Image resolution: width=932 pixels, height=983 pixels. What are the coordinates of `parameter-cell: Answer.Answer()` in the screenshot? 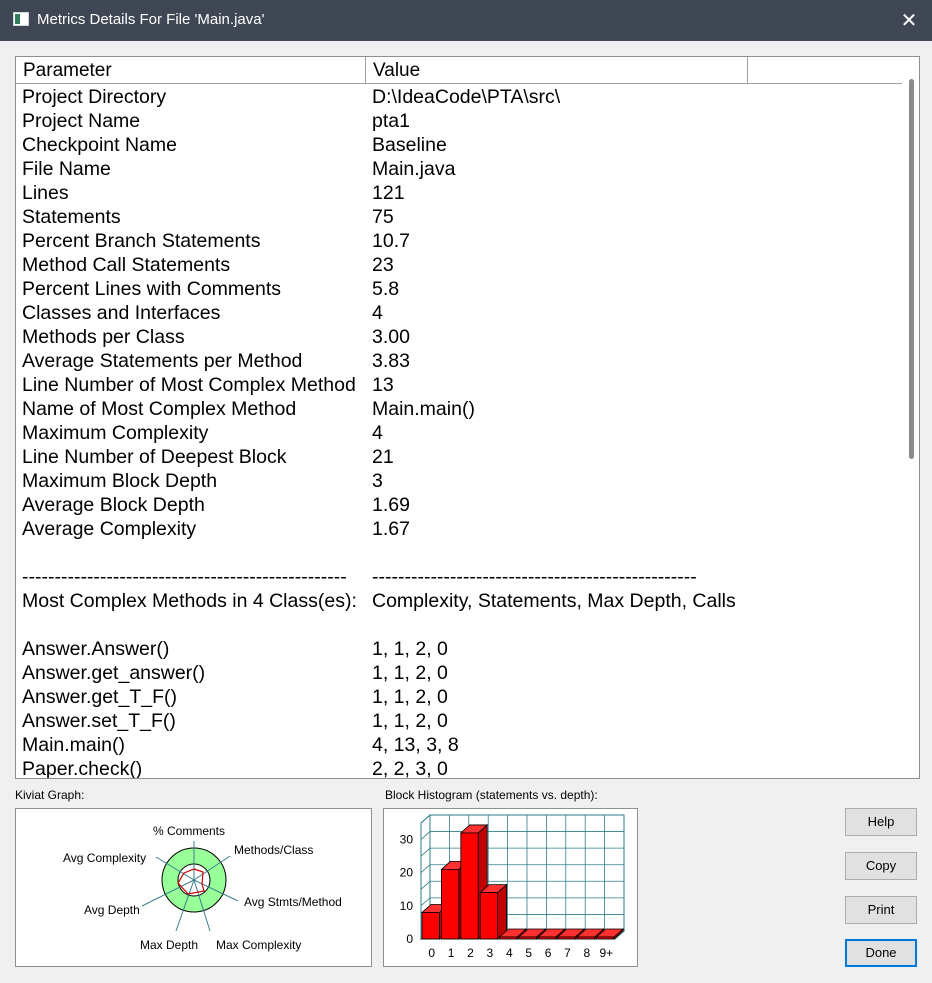 It's located at (96, 649).